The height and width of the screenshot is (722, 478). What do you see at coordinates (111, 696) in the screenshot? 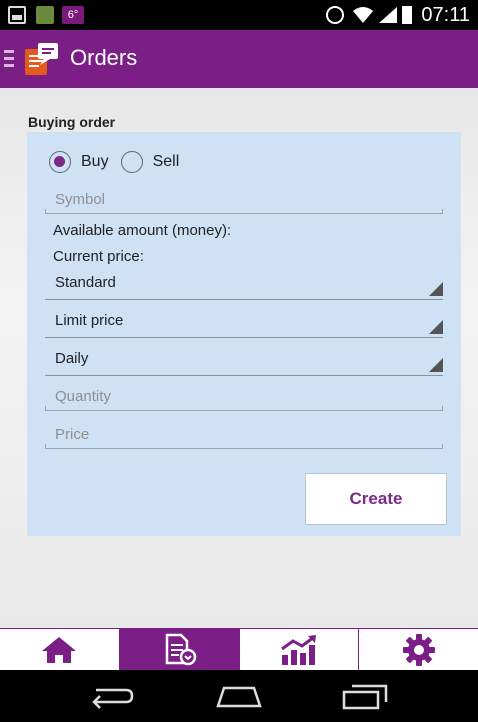
I see `back-icon` at bounding box center [111, 696].